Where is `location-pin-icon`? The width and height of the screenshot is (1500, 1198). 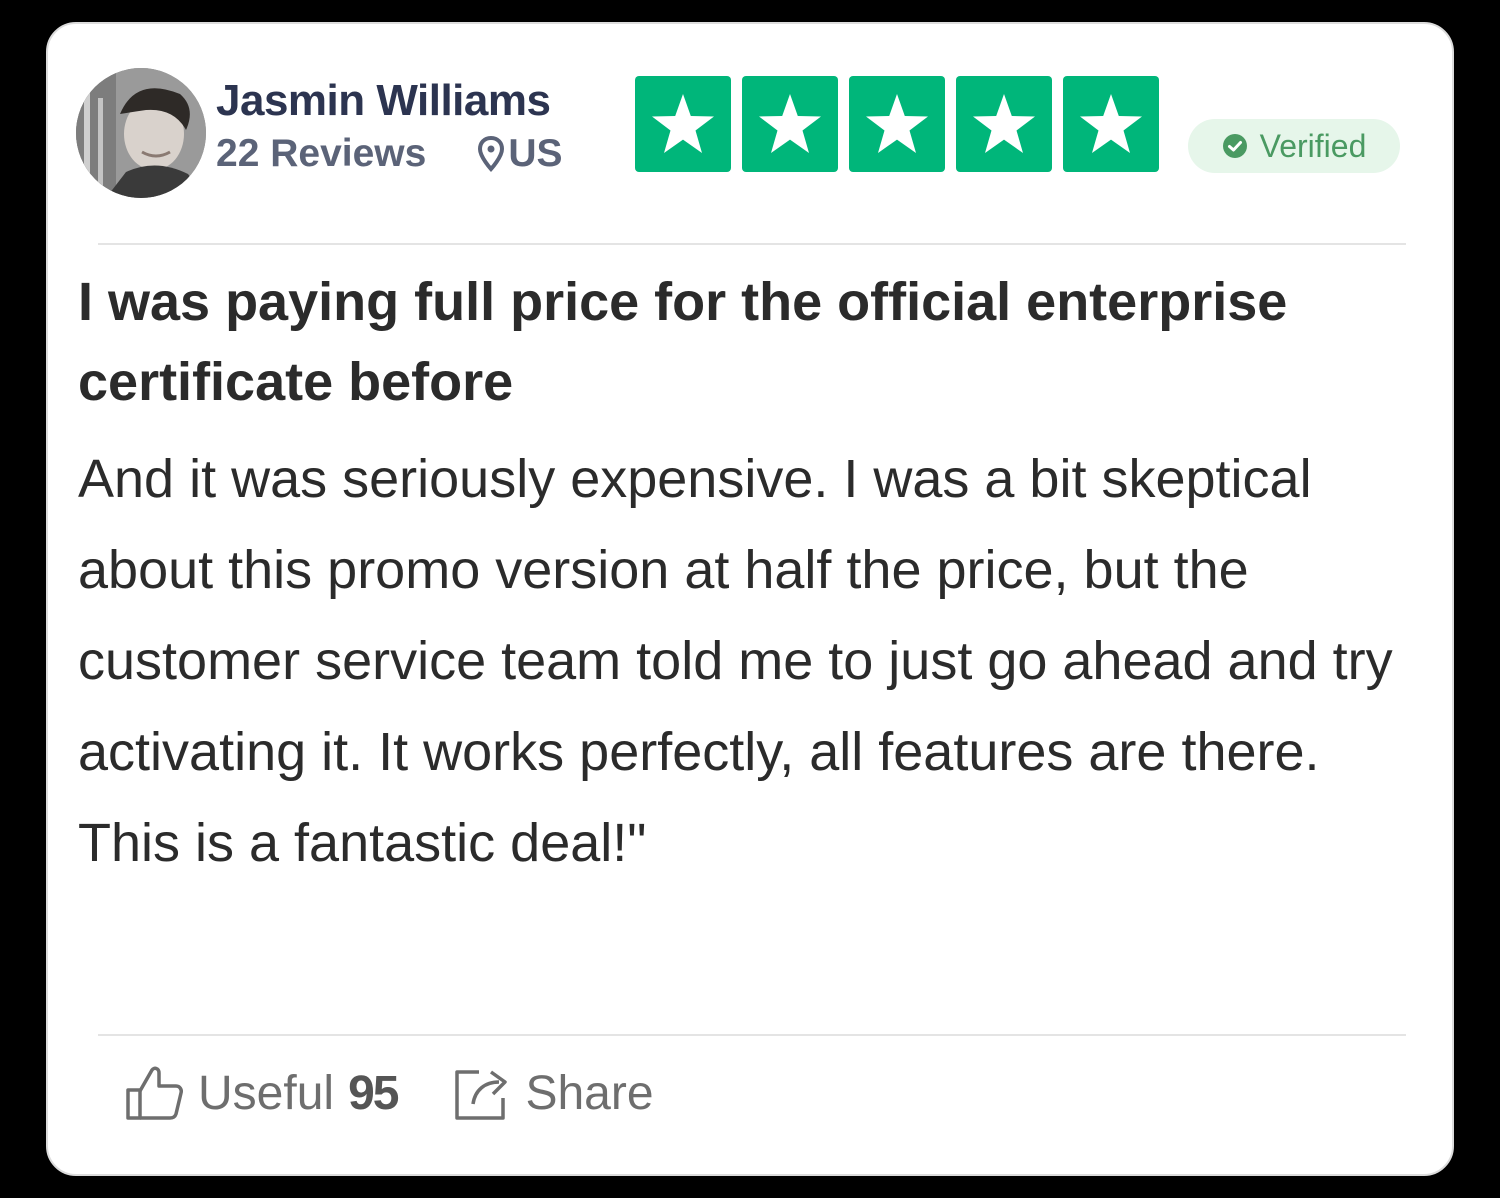
location-pin-icon is located at coordinates (491, 154).